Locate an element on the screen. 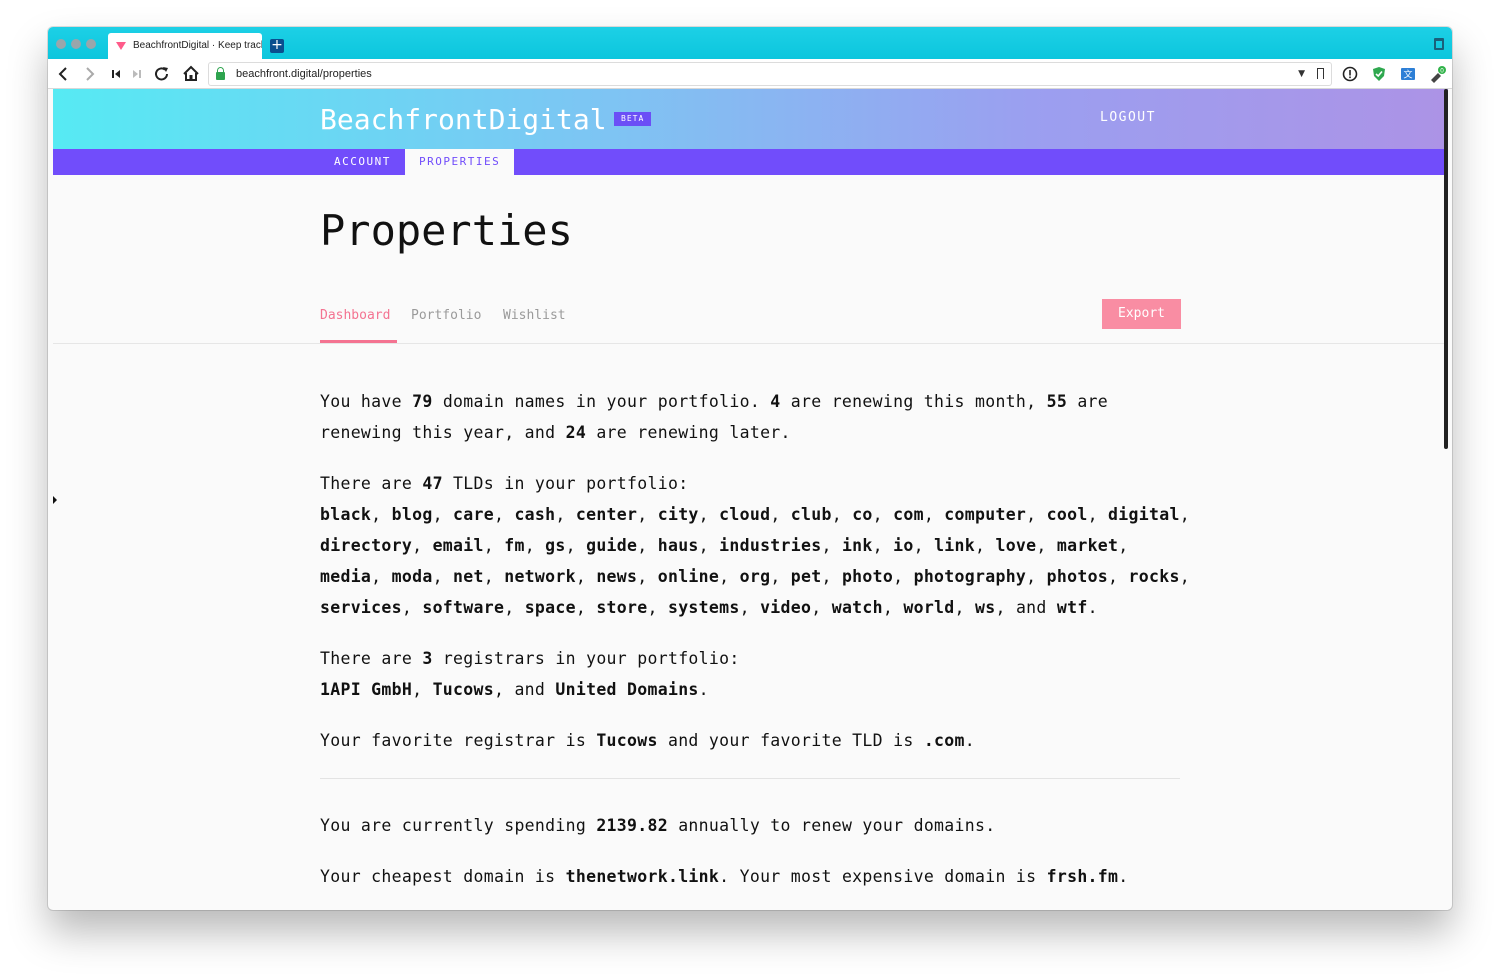 The width and height of the screenshot is (1500, 979). registrar-item: 1API GmbH is located at coordinates (366, 689).